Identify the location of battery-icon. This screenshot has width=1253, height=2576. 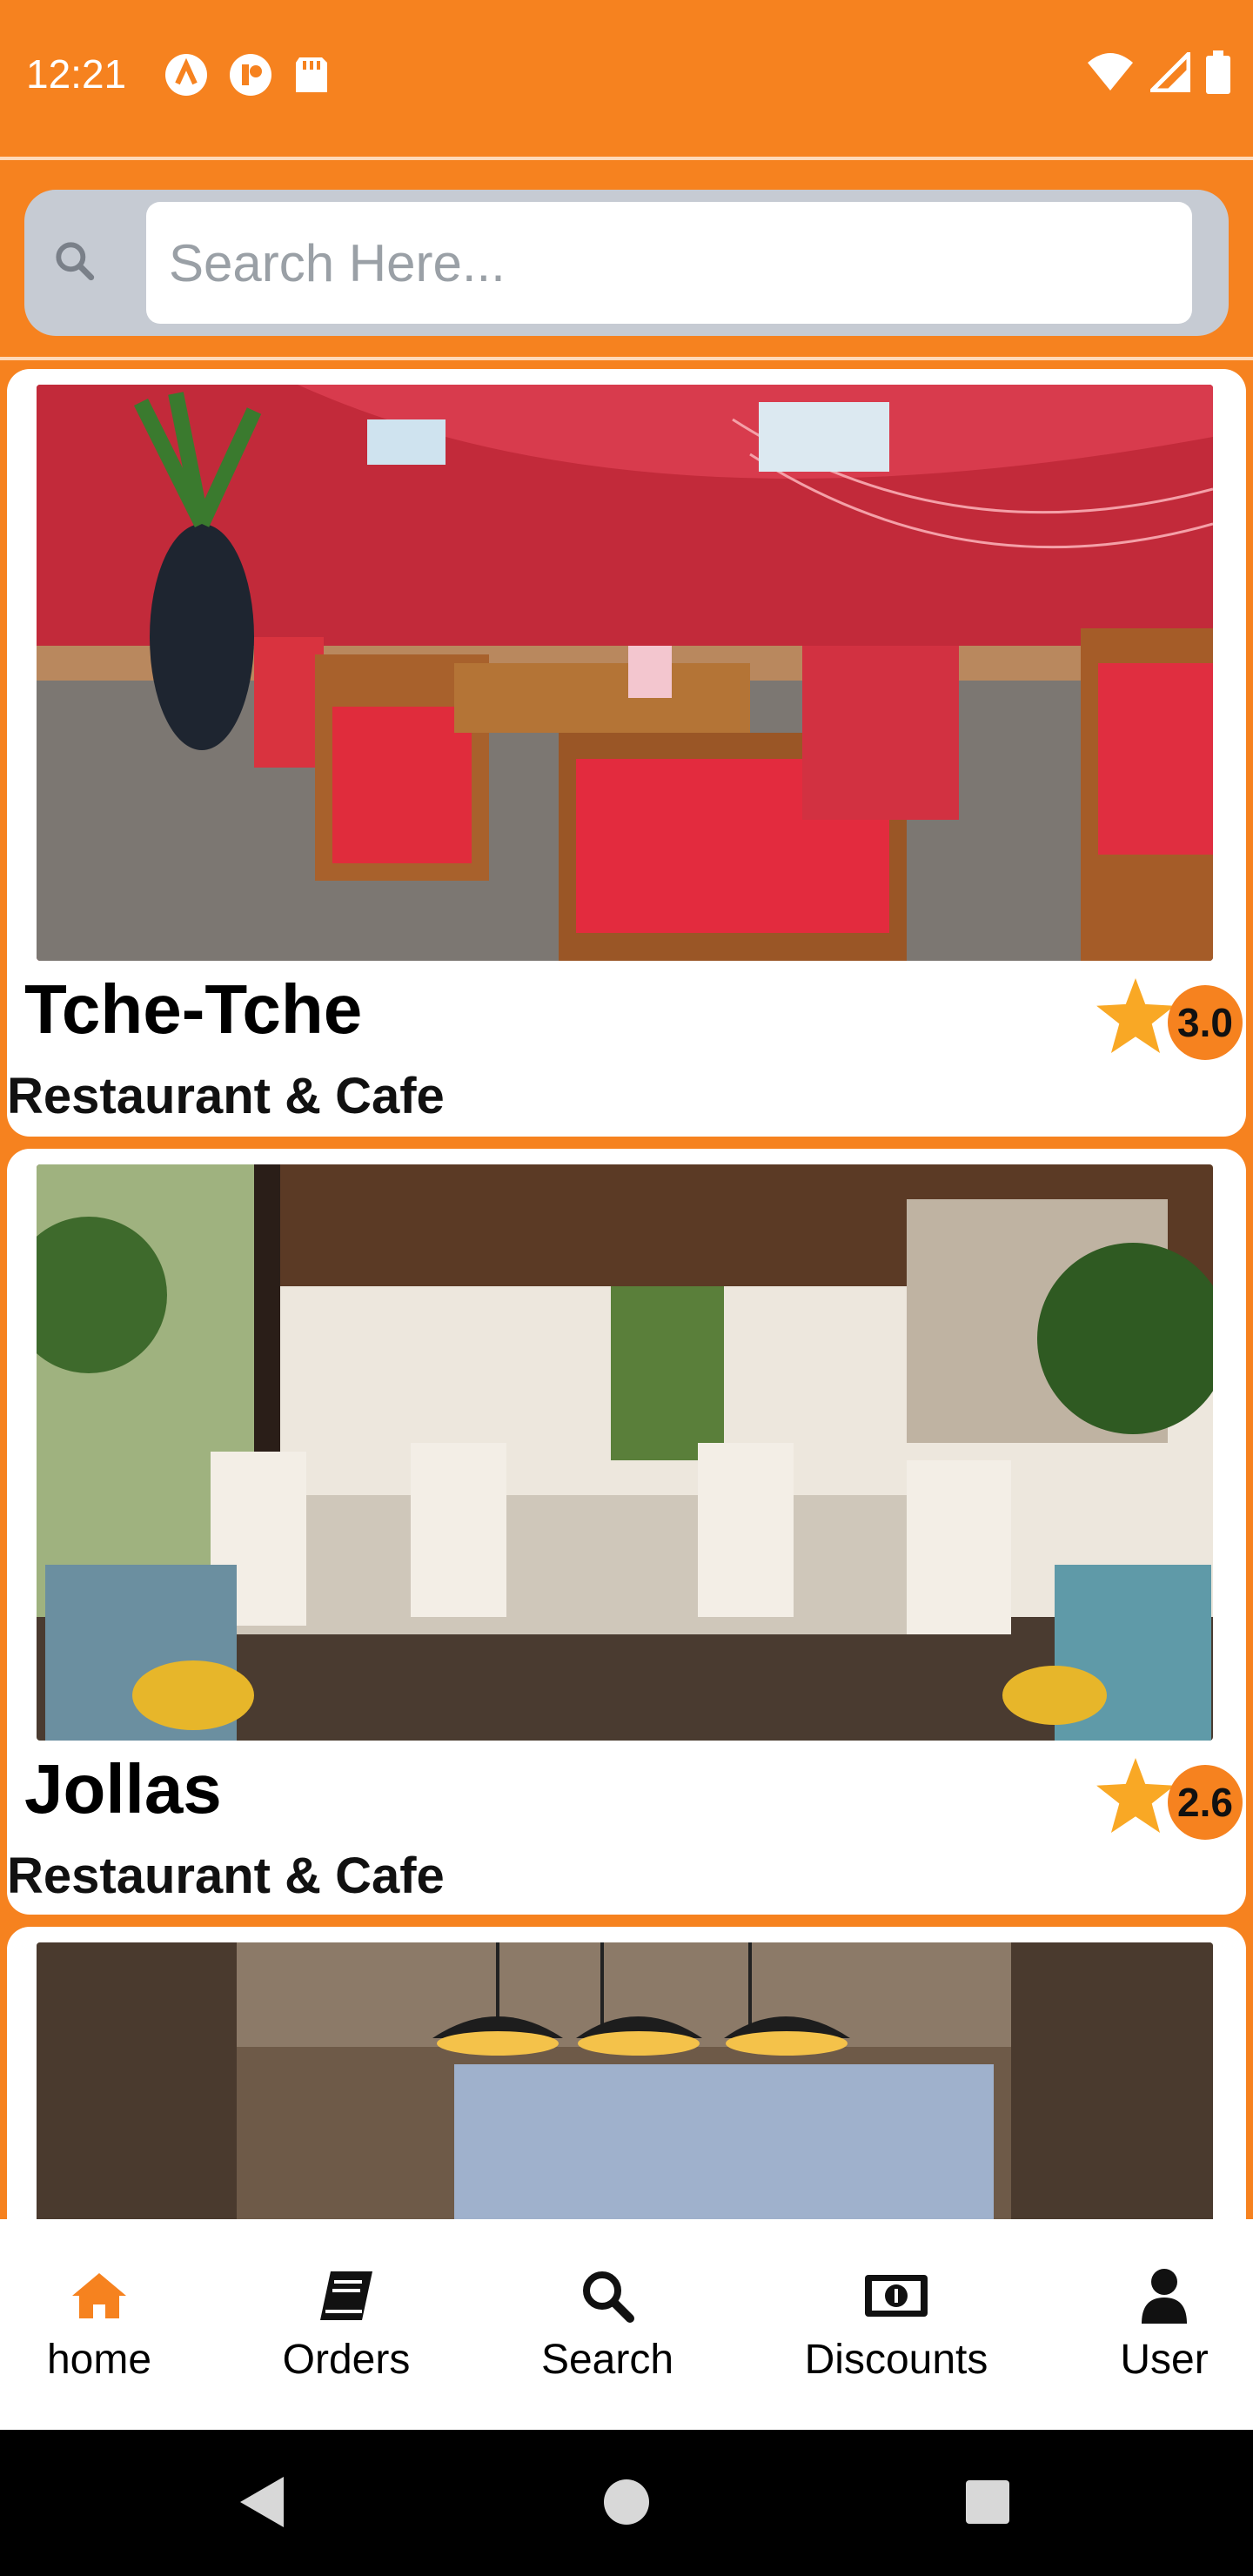
(1218, 72).